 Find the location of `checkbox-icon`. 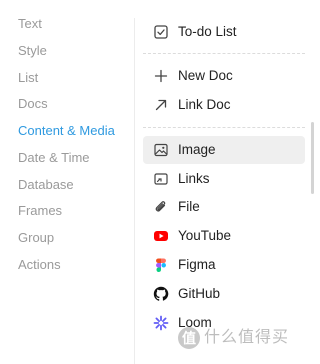

checkbox-icon is located at coordinates (161, 32).